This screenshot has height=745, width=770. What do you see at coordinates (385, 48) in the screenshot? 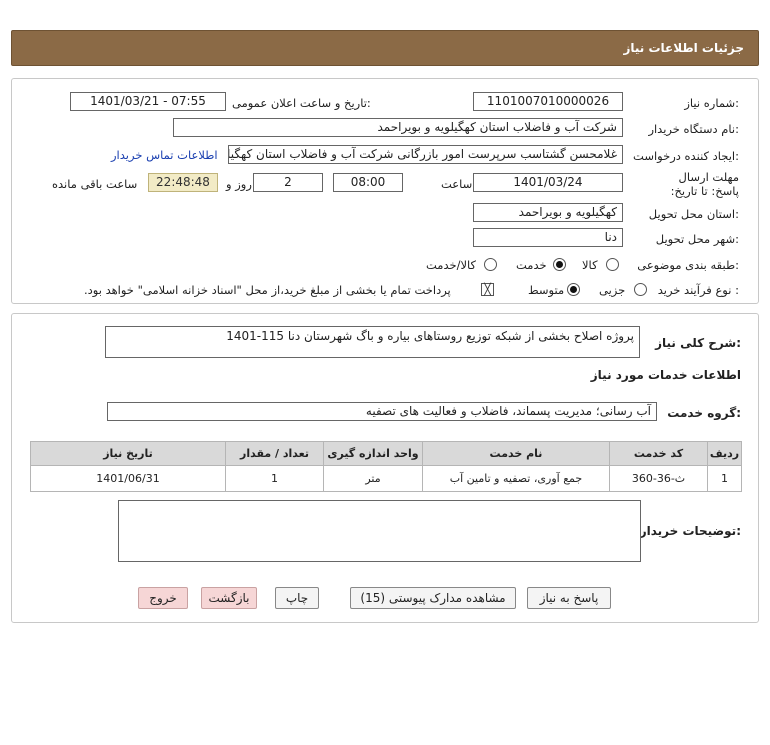
I see `page-header: جزئیات اطلاعات نیاز` at bounding box center [385, 48].